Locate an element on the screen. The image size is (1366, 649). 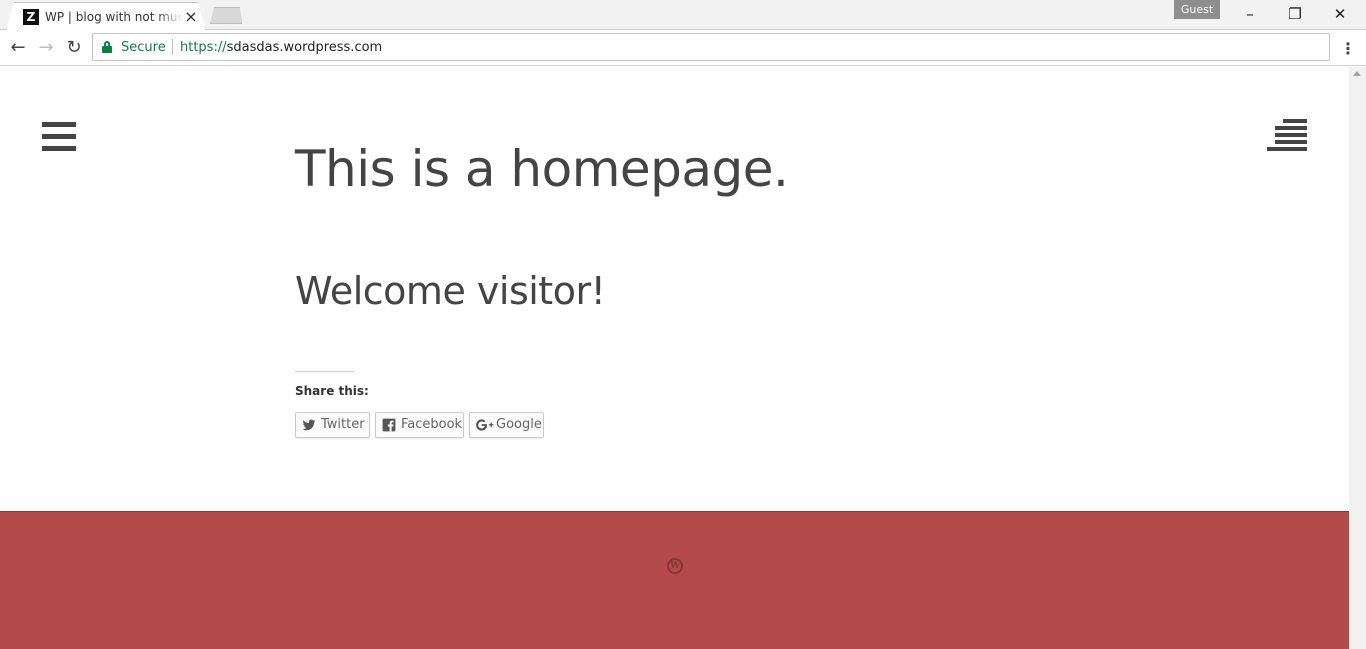
wordpress-icon: W is located at coordinates (675, 566).